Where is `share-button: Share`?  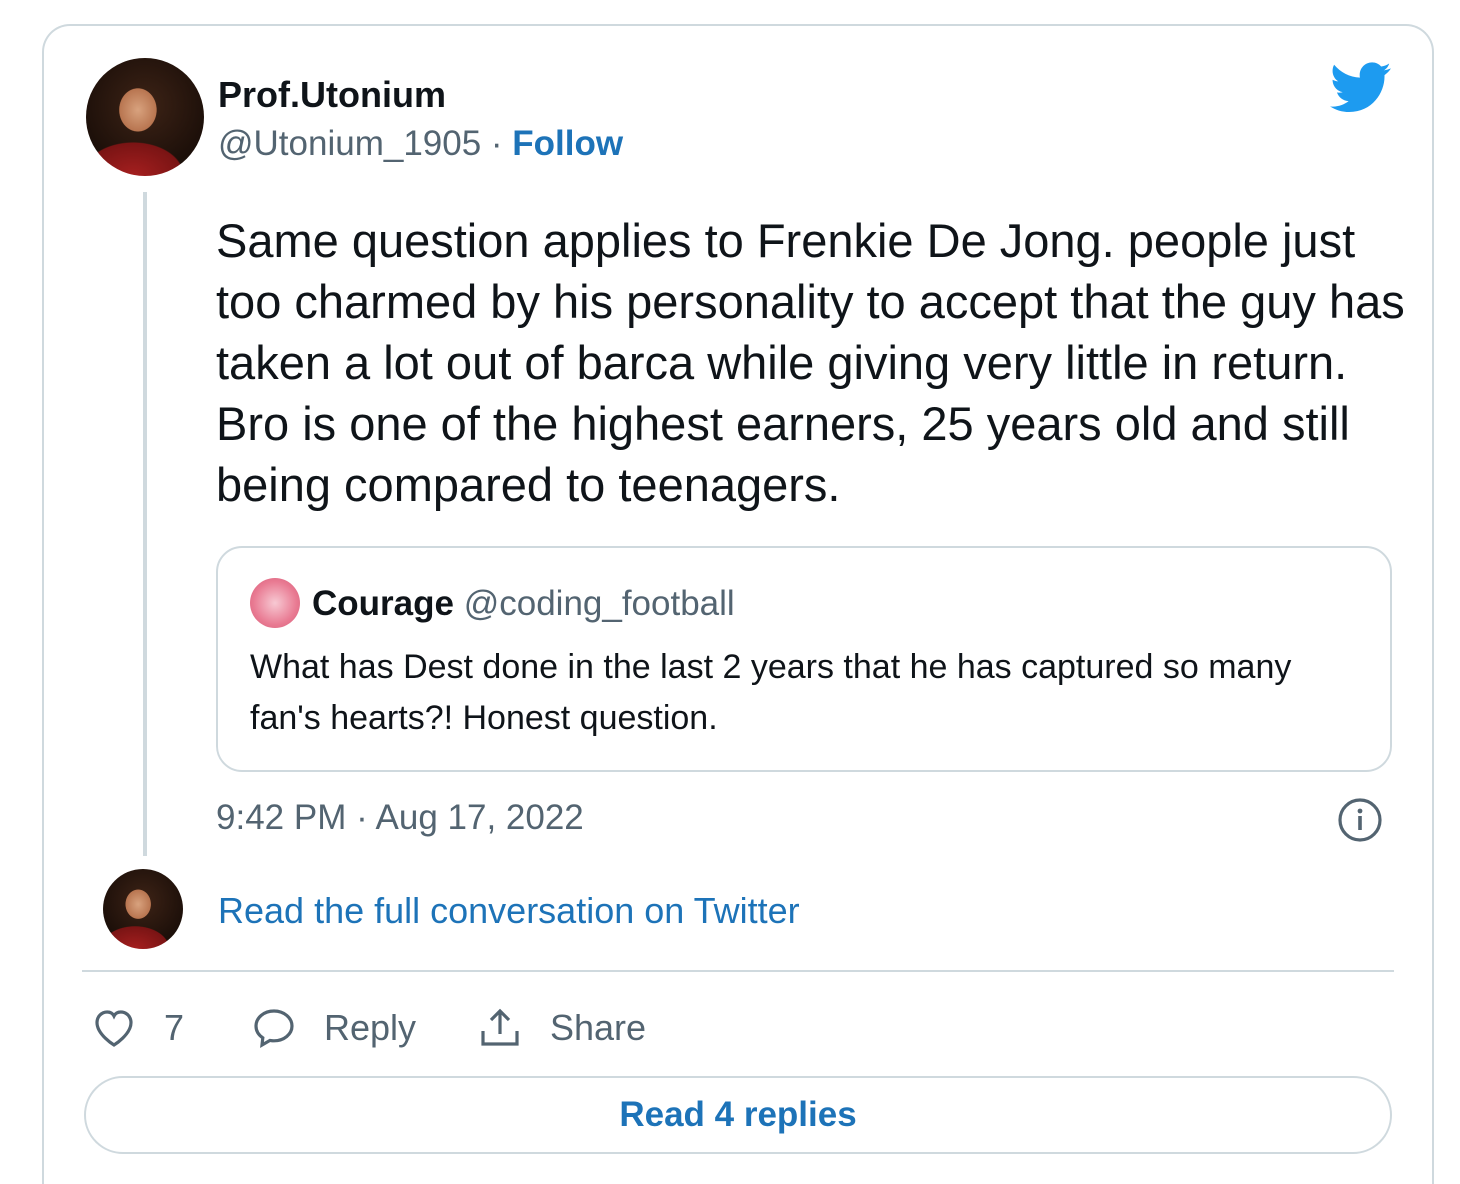 share-button: Share is located at coordinates (561, 1028).